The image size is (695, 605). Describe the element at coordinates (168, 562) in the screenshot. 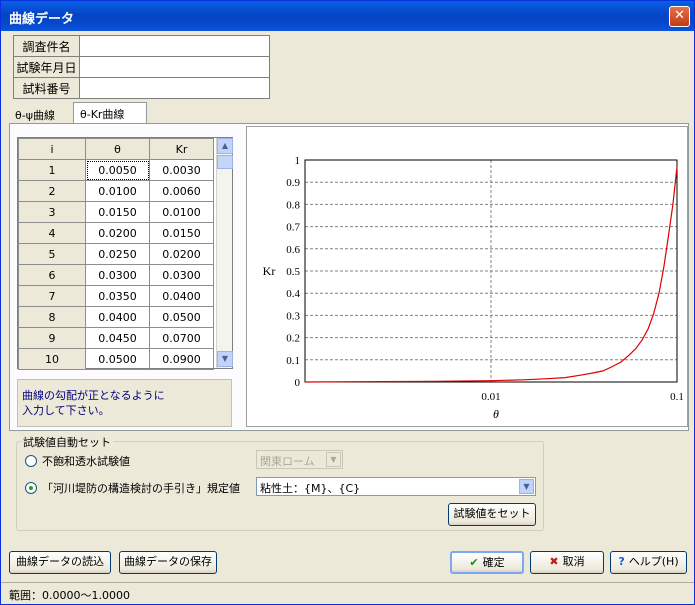

I see `save-curve-button: 曲線データの保存` at that location.